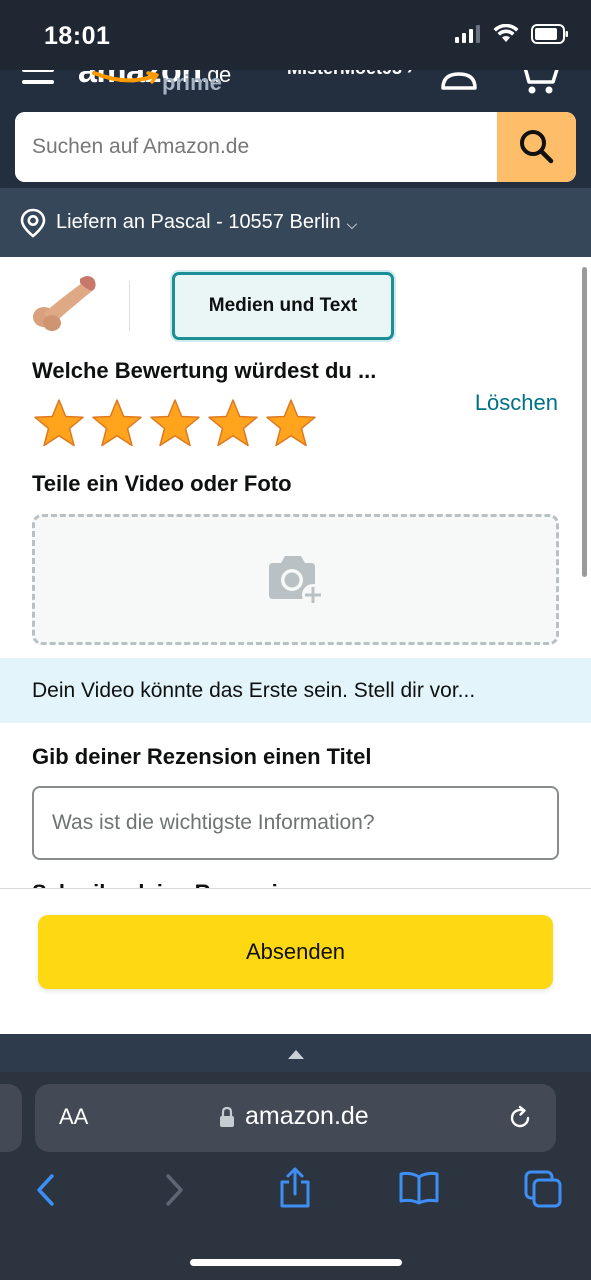  What do you see at coordinates (162, 483) in the screenshot?
I see `share-media-title: Teile ein Video oder Foto` at bounding box center [162, 483].